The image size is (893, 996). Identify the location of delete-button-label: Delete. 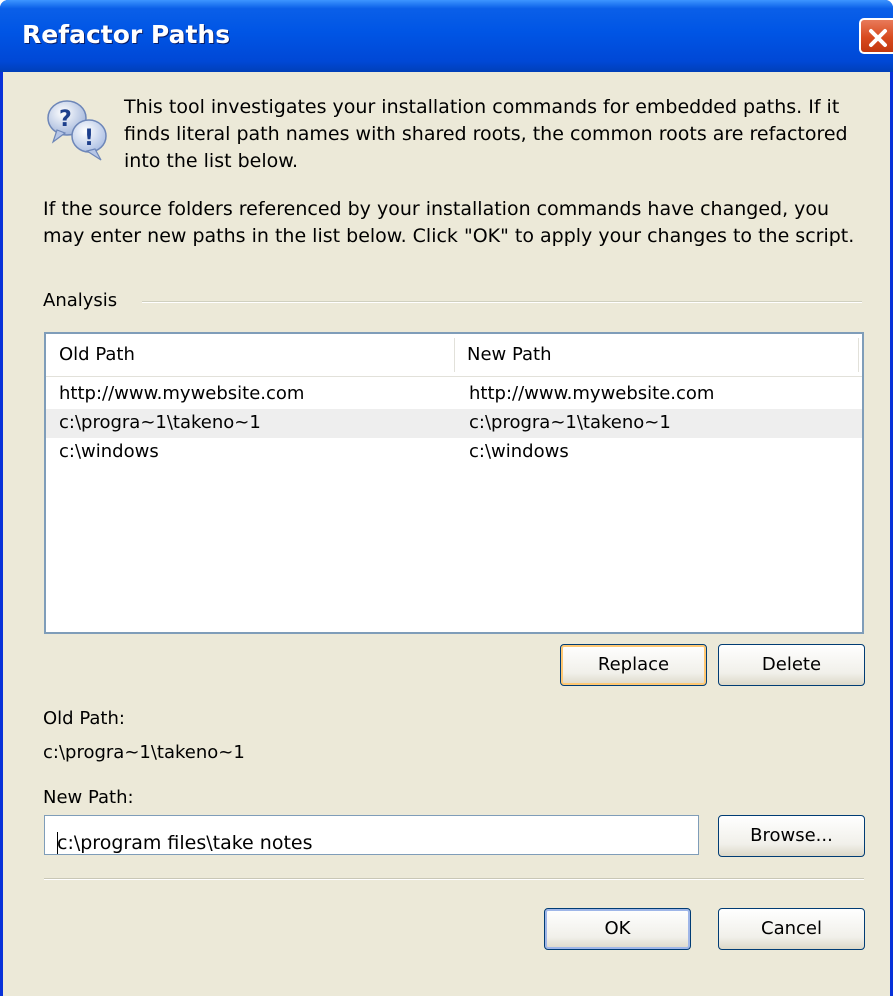
(791, 665).